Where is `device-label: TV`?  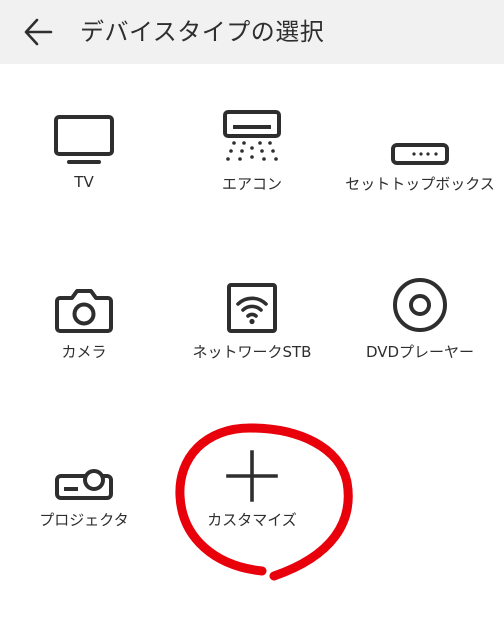 device-label: TV is located at coordinates (84, 182).